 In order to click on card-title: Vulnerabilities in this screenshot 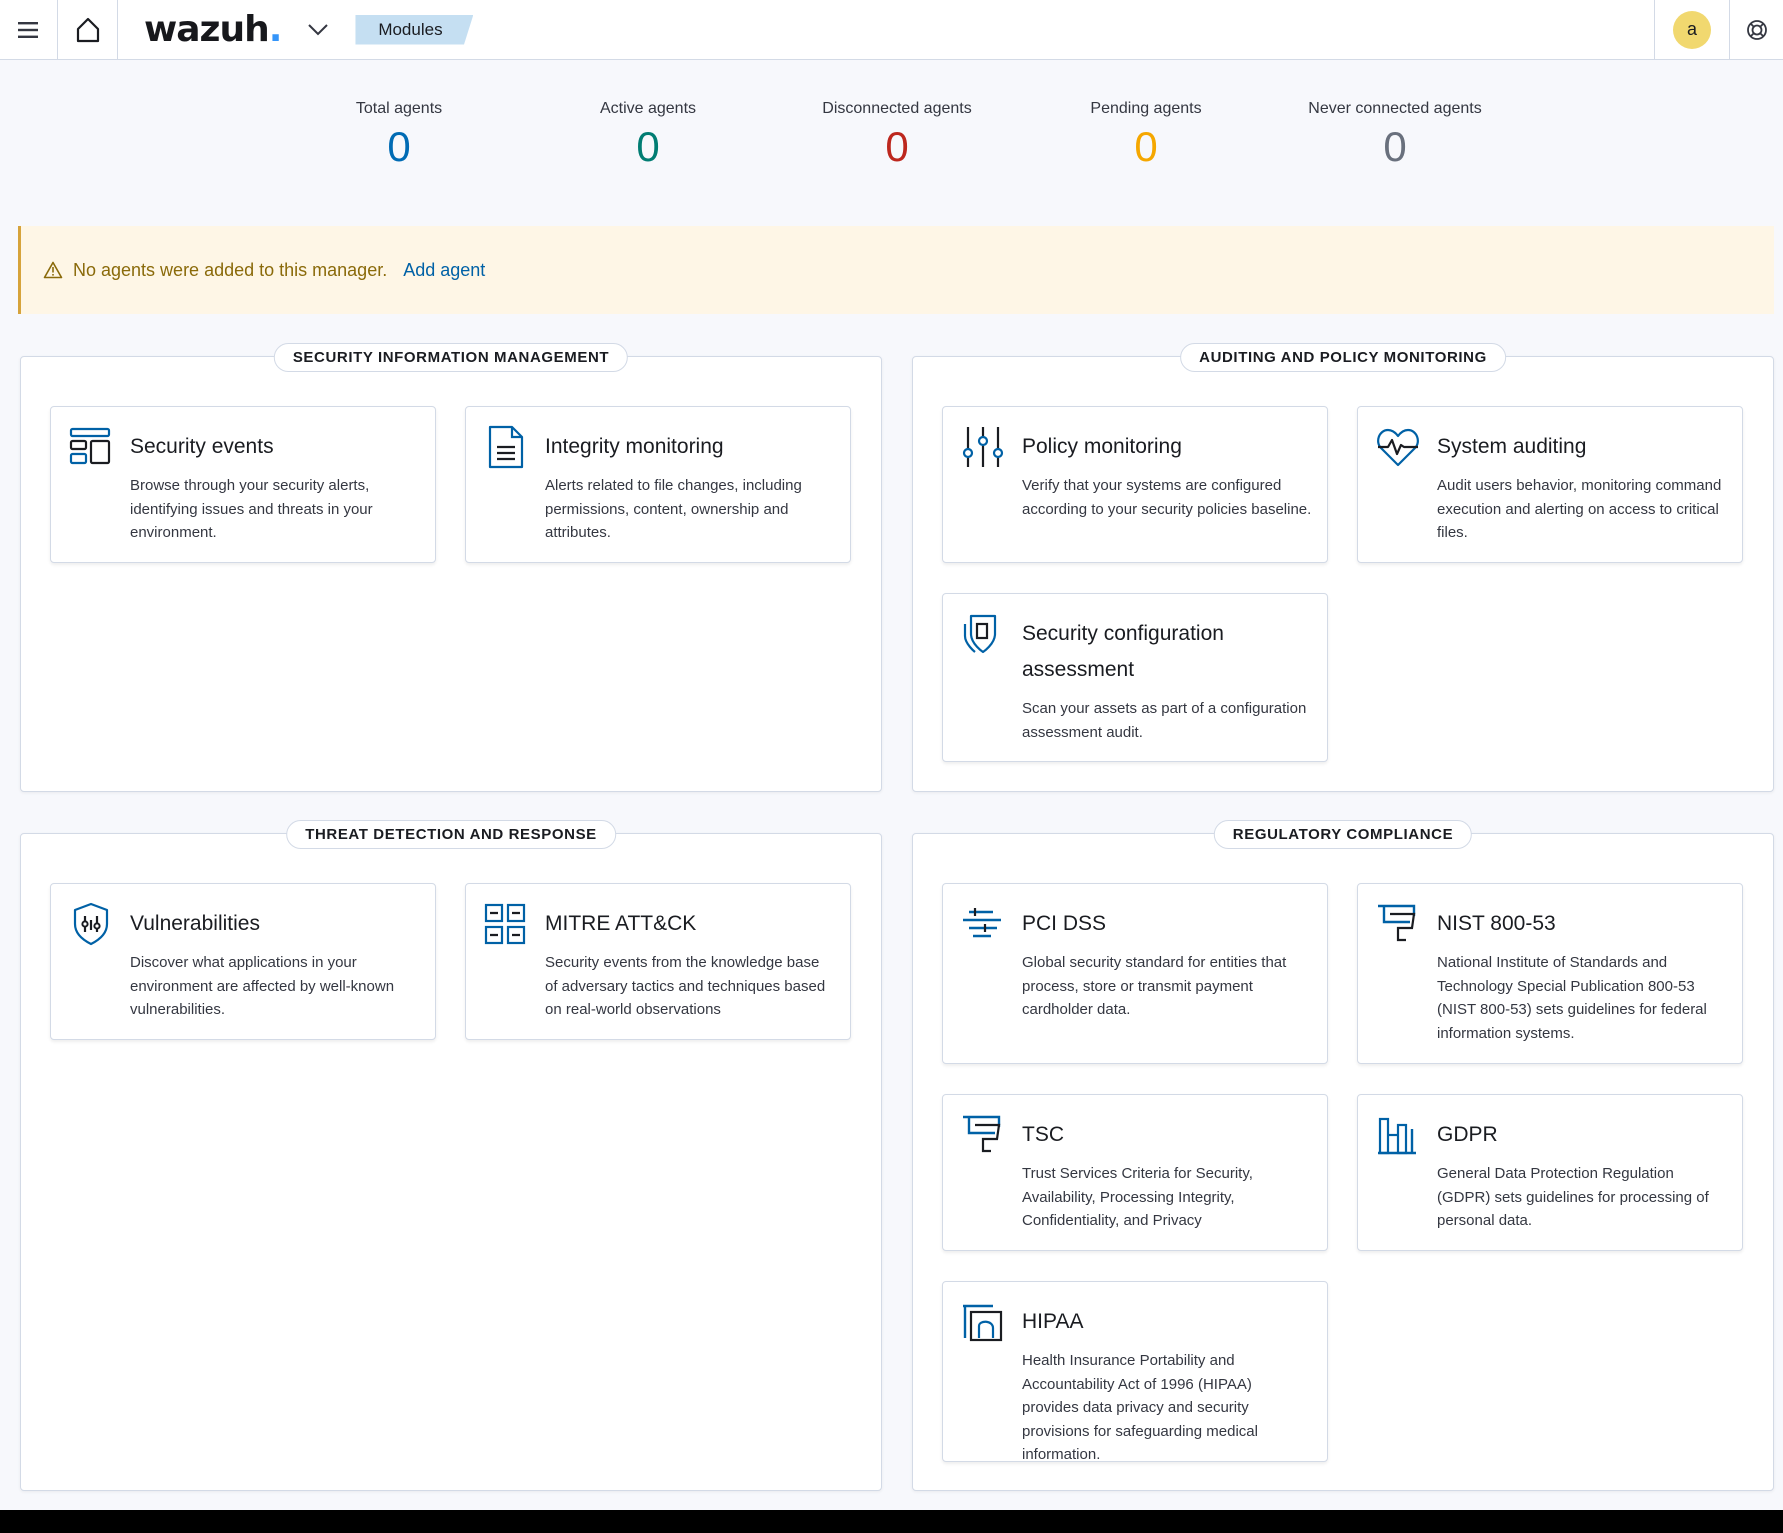, I will do `click(195, 923)`.